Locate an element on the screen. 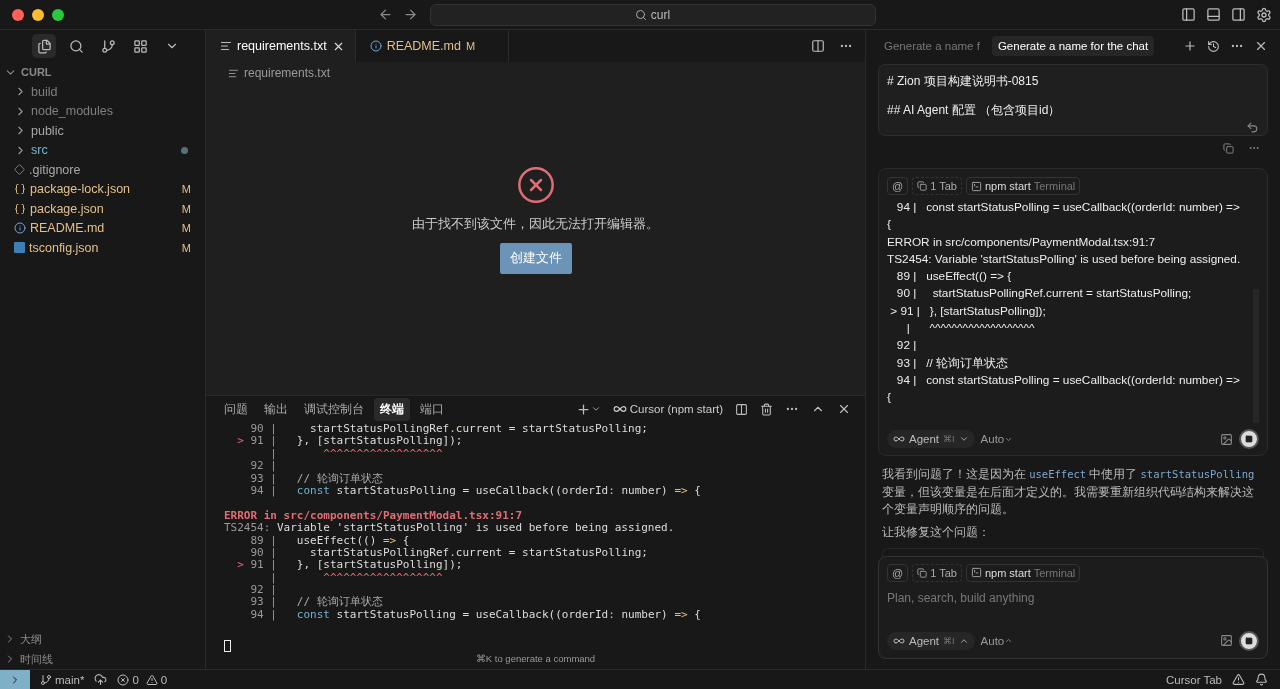 The height and width of the screenshot is (689, 1280). panel-tab: 问题 is located at coordinates (236, 409).